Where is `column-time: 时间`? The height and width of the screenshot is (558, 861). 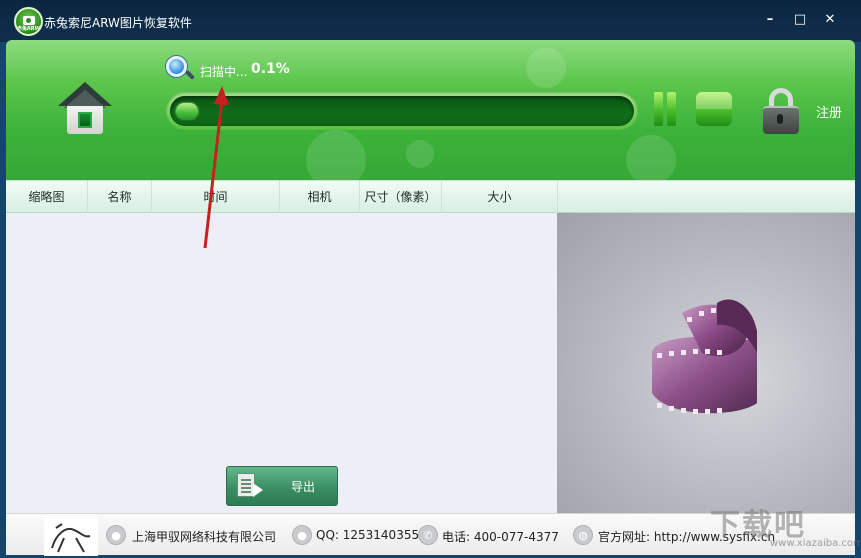
column-time: 时间 is located at coordinates (216, 197).